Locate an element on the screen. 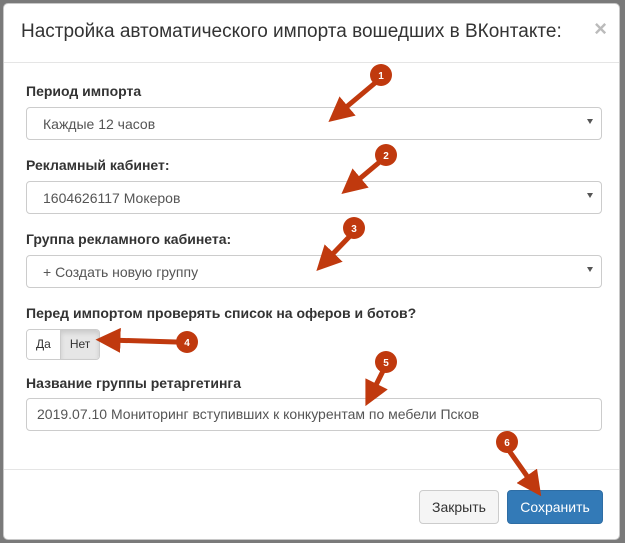  close-button: Закрыть is located at coordinates (459, 507).